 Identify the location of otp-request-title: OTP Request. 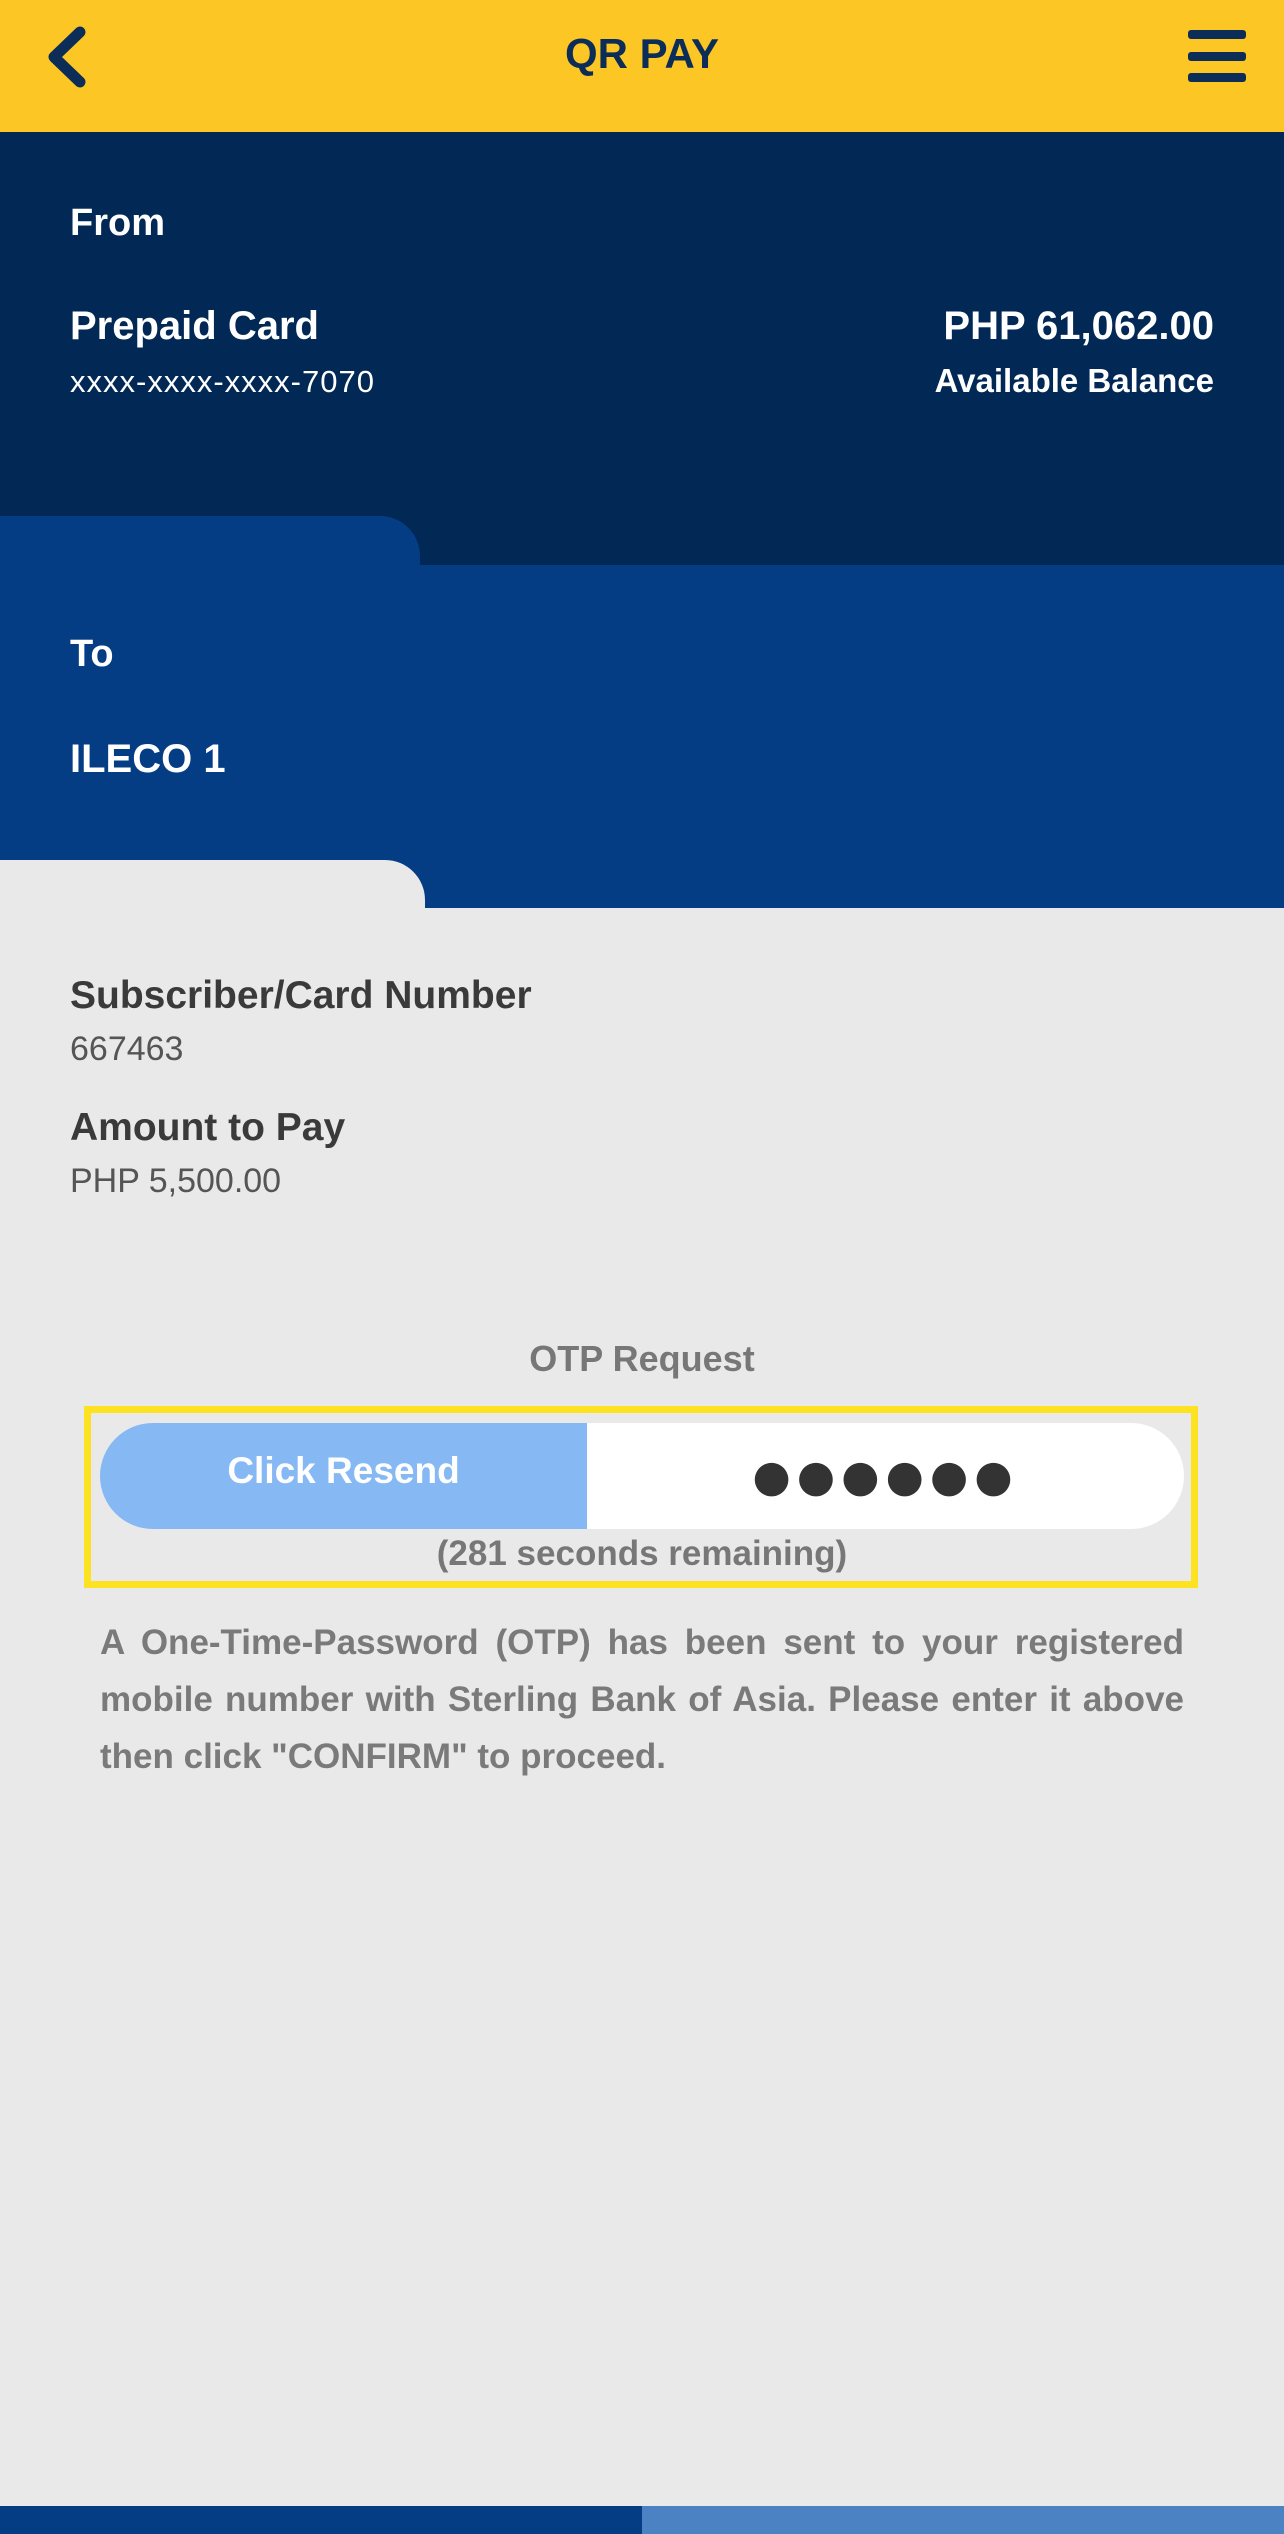
(642, 1358).